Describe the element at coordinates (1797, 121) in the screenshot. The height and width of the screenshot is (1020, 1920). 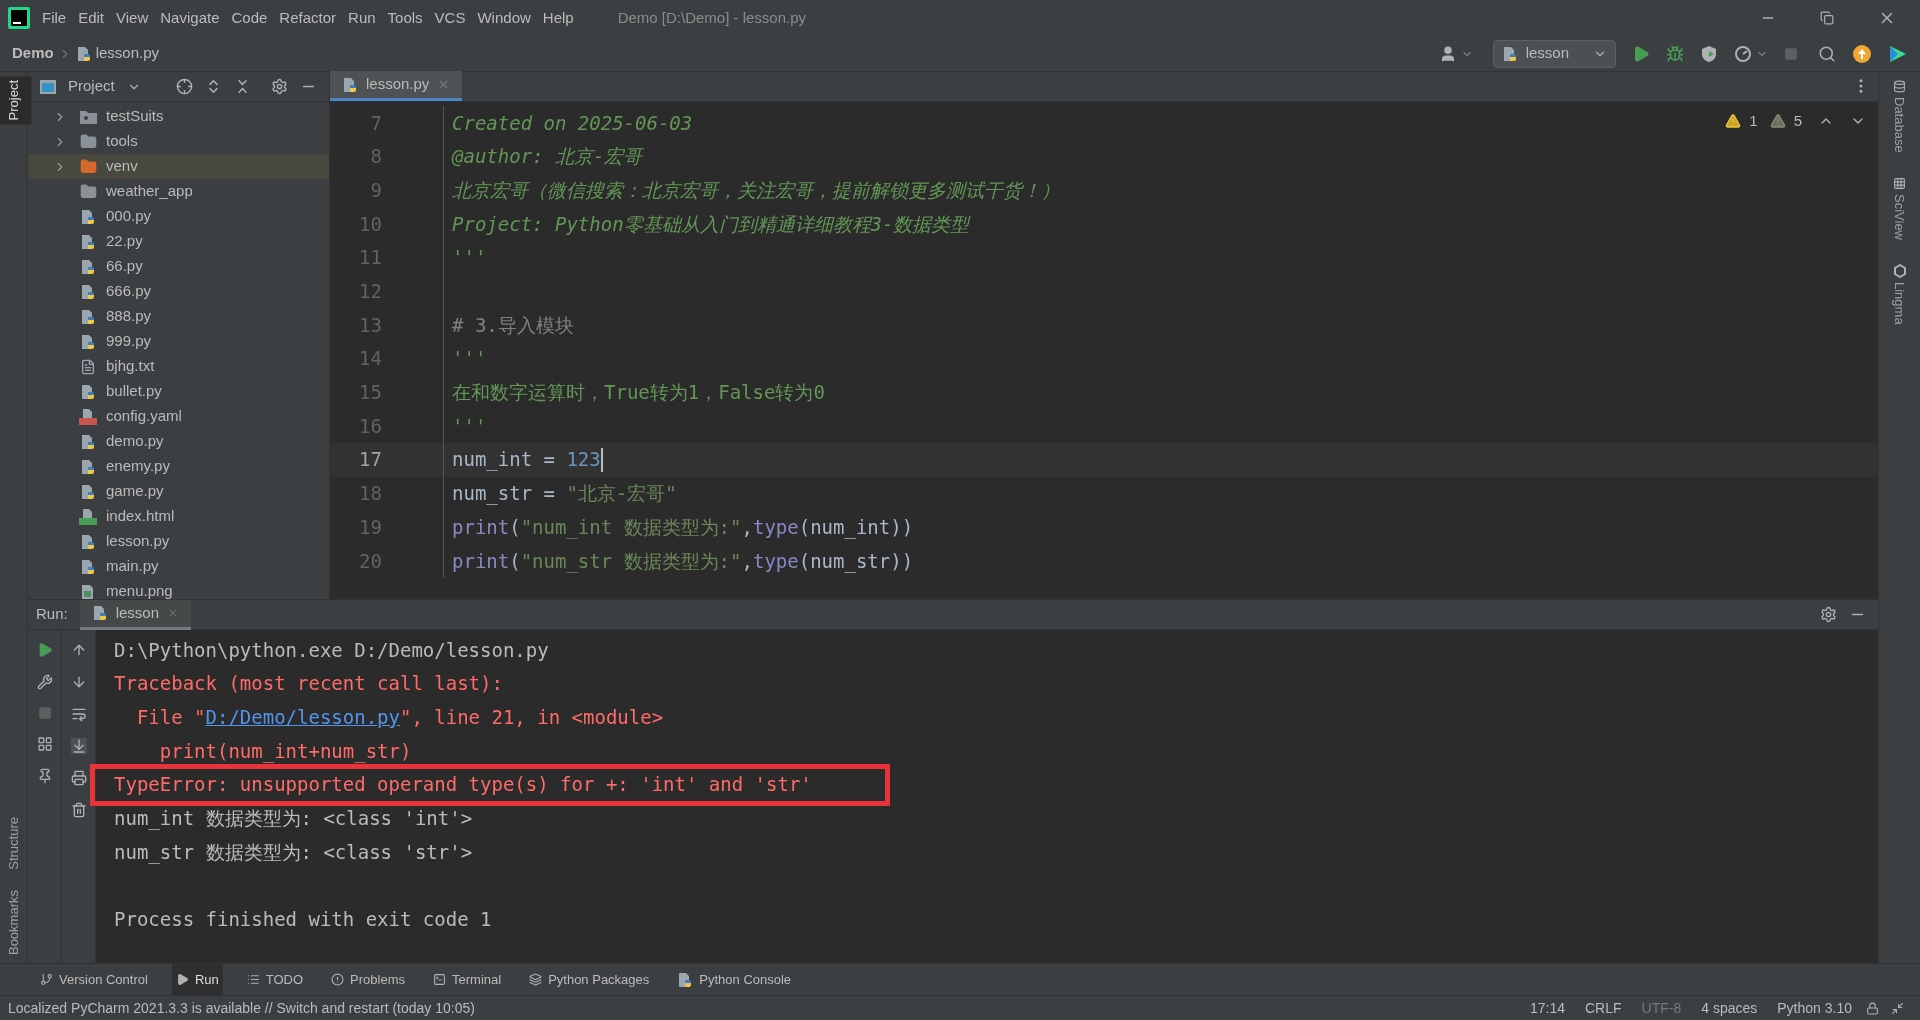
I see `weak-warning-count: 5` at that location.